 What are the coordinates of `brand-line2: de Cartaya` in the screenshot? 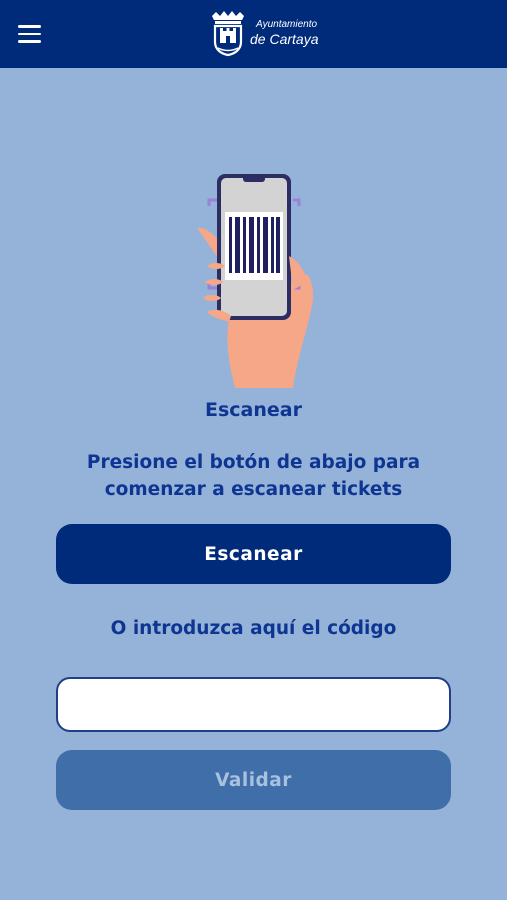 It's located at (284, 39).